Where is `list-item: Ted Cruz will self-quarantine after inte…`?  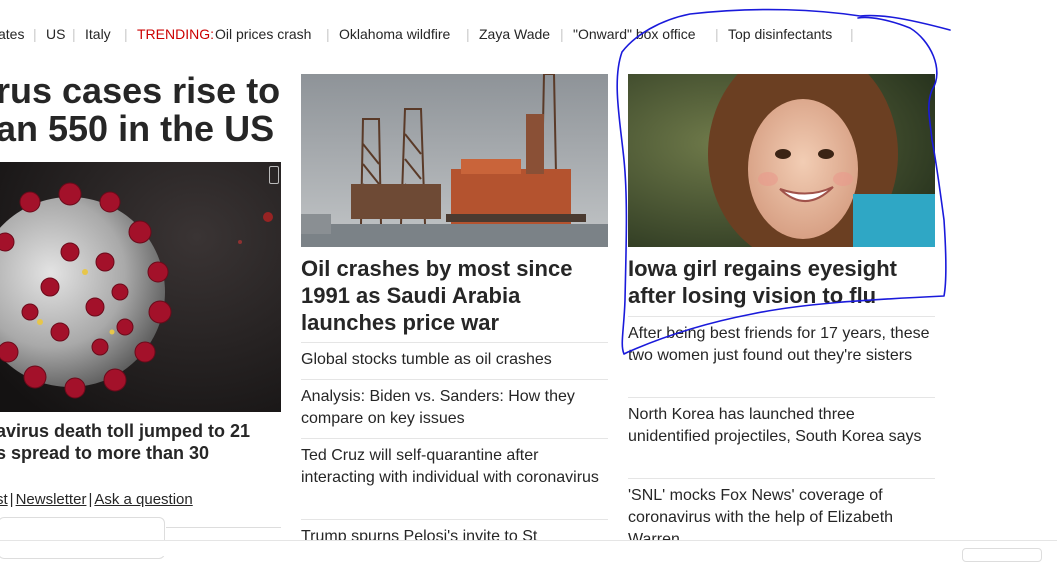 list-item: Ted Cruz will self-quarantine after inte… is located at coordinates (454, 463).